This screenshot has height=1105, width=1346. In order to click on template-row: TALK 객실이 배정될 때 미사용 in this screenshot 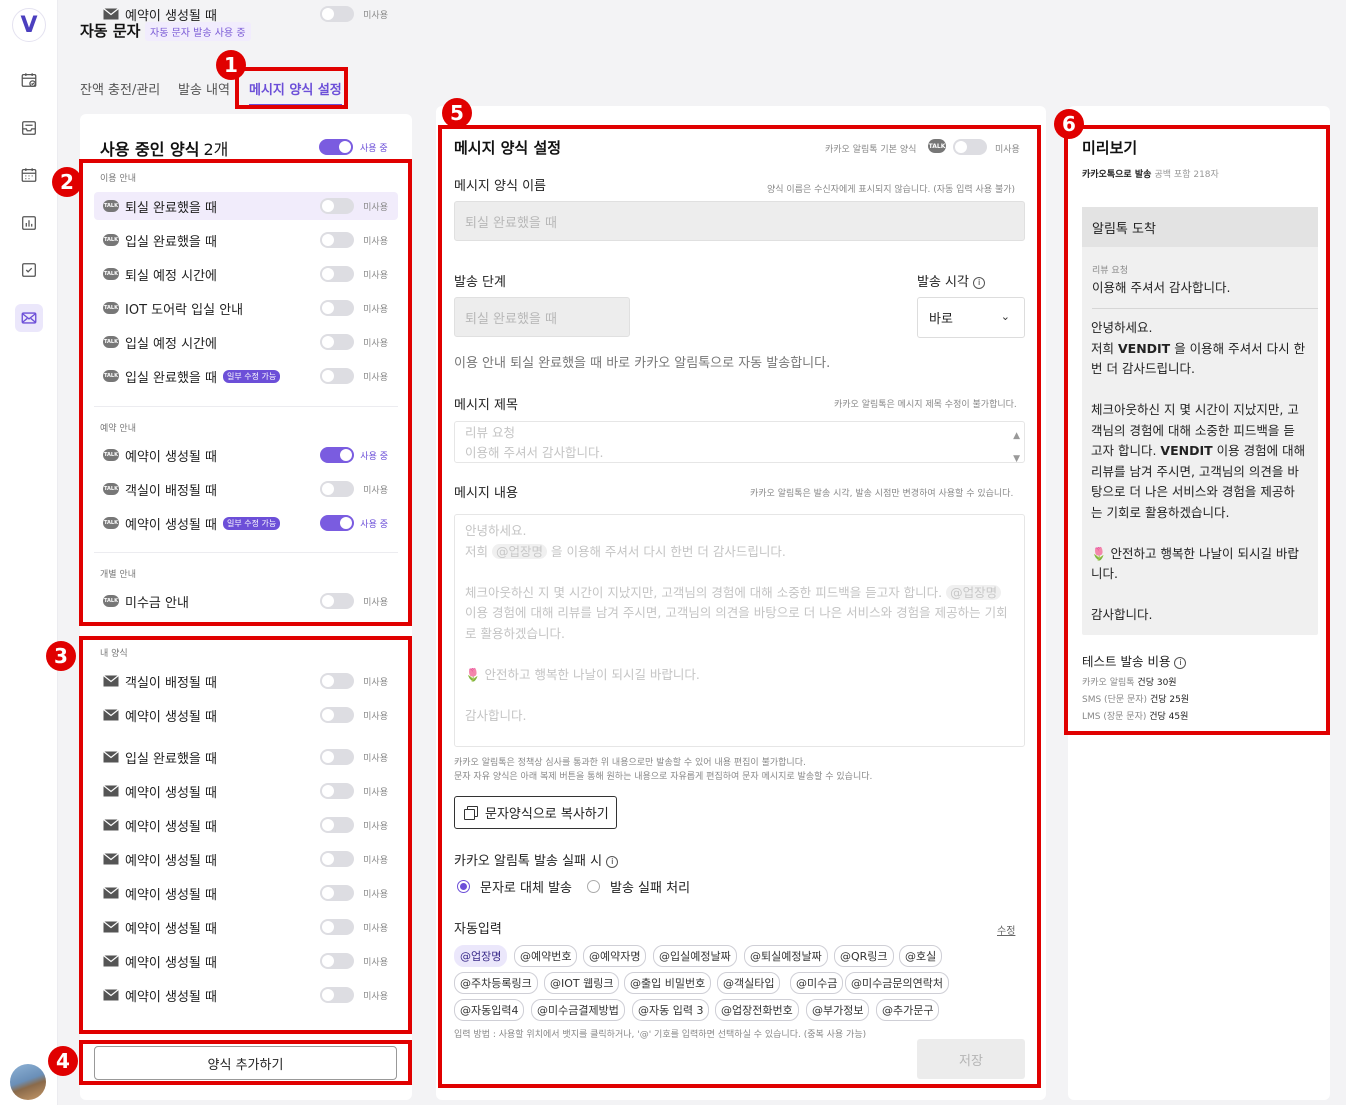, I will do `click(246, 489)`.